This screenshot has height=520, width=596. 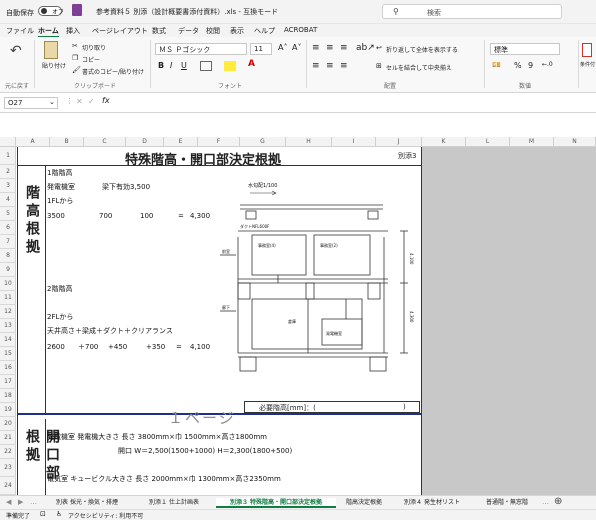 What do you see at coordinates (8, 228) in the screenshot?
I see `row-header: 6` at bounding box center [8, 228].